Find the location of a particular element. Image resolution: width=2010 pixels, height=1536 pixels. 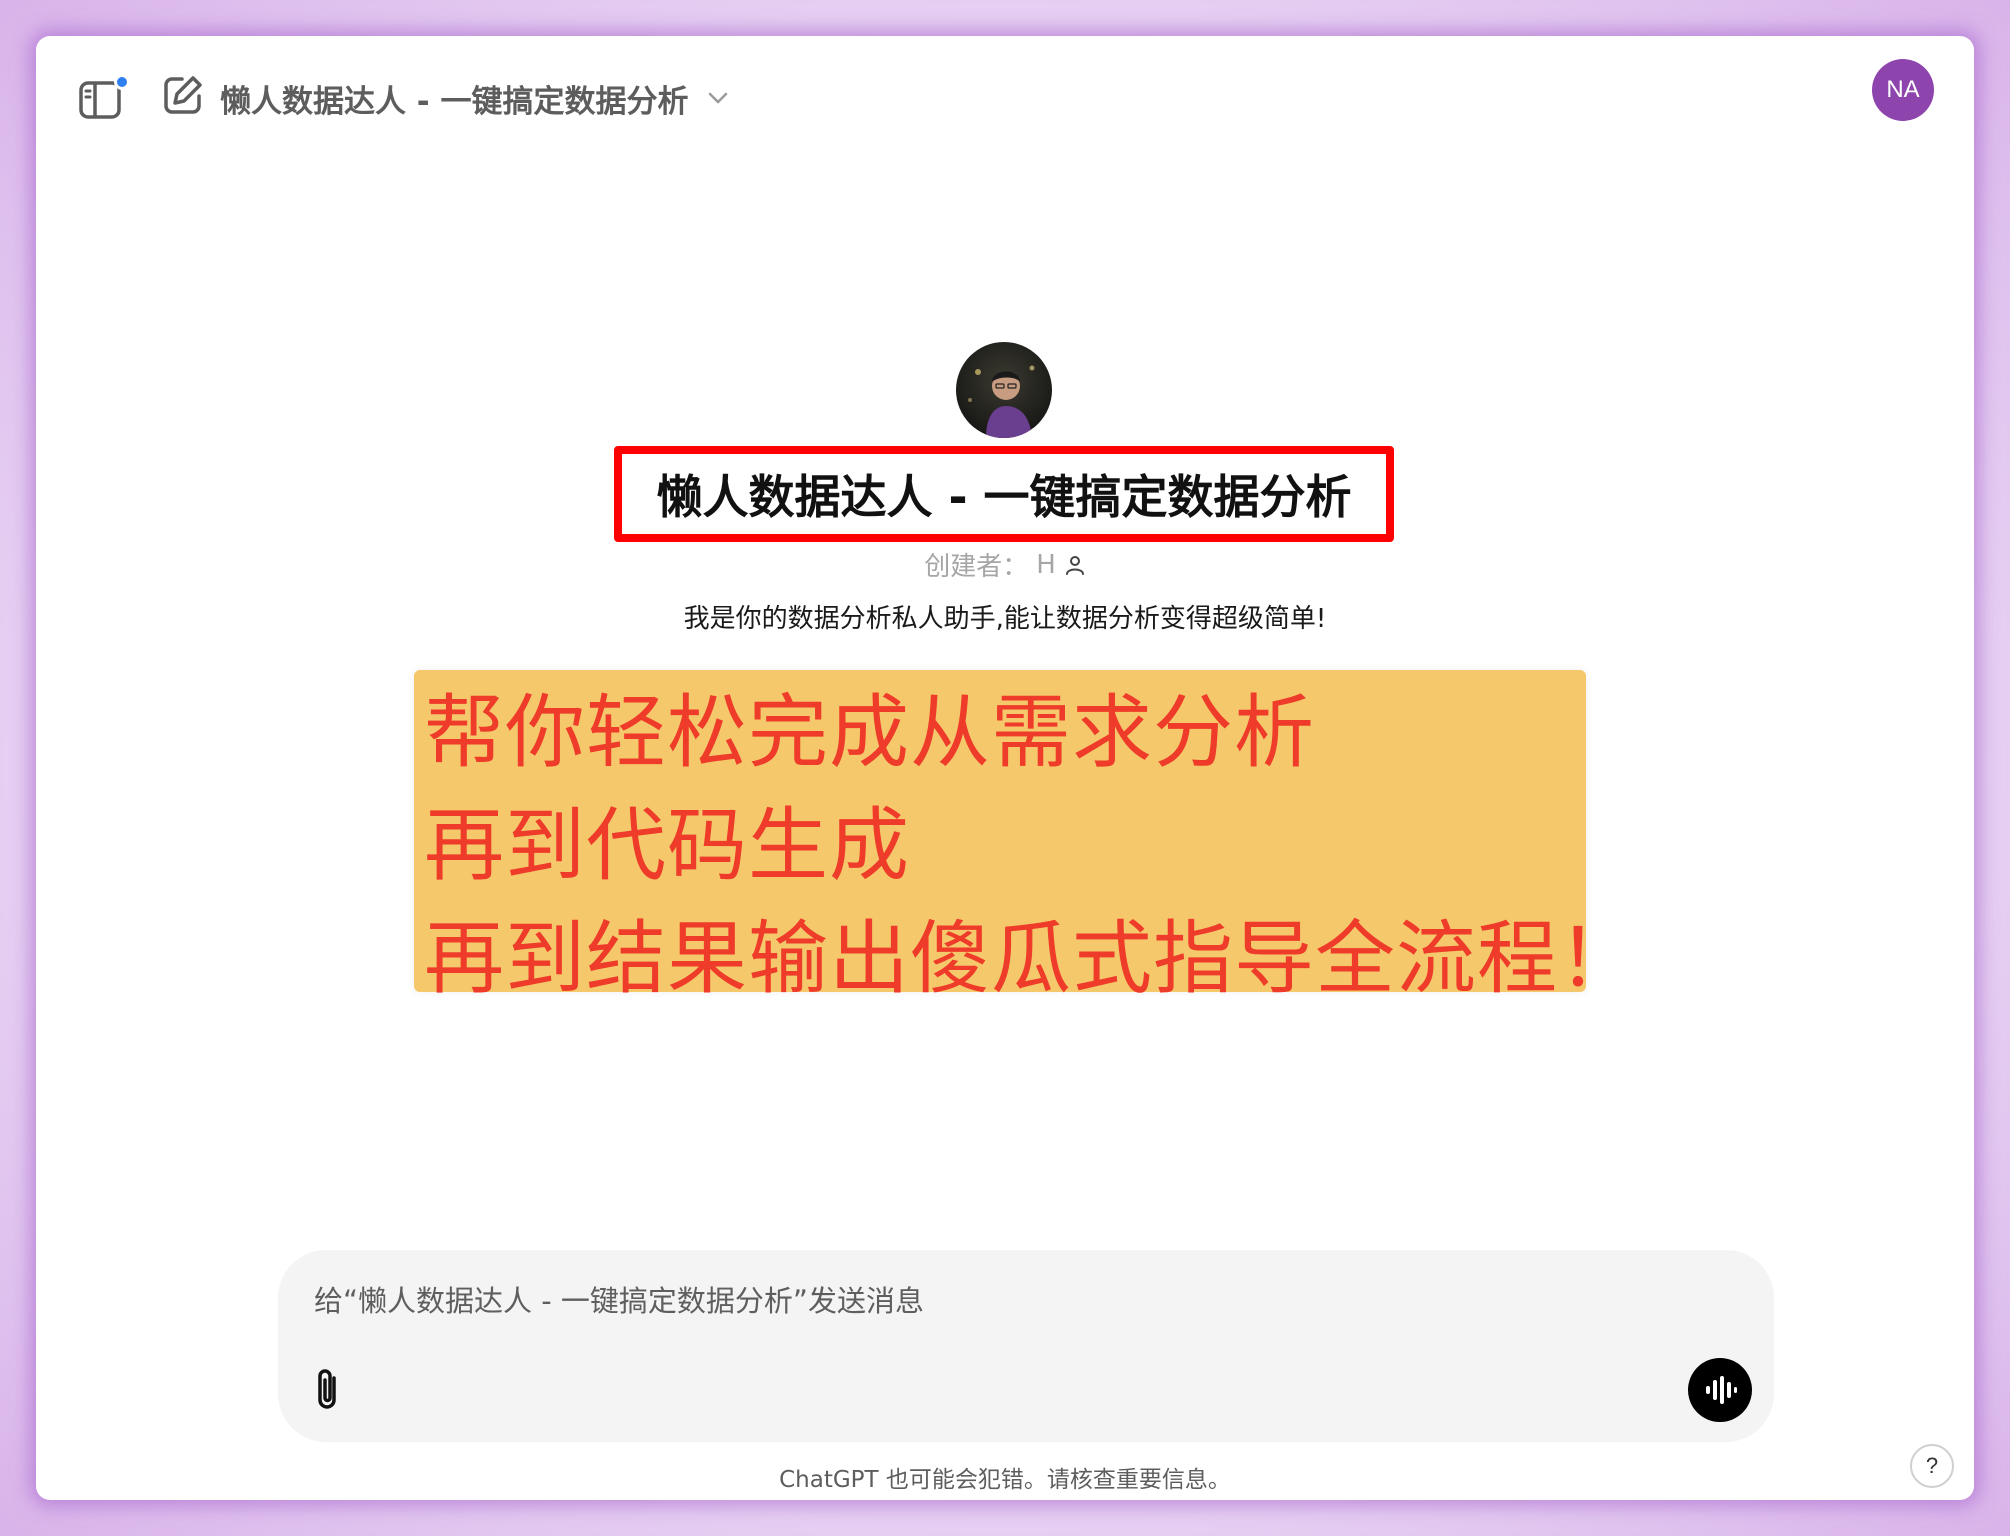

gpt-title-highlighted: 懒人数据达人 - 一键搞定数据分析 is located at coordinates (1004, 494).